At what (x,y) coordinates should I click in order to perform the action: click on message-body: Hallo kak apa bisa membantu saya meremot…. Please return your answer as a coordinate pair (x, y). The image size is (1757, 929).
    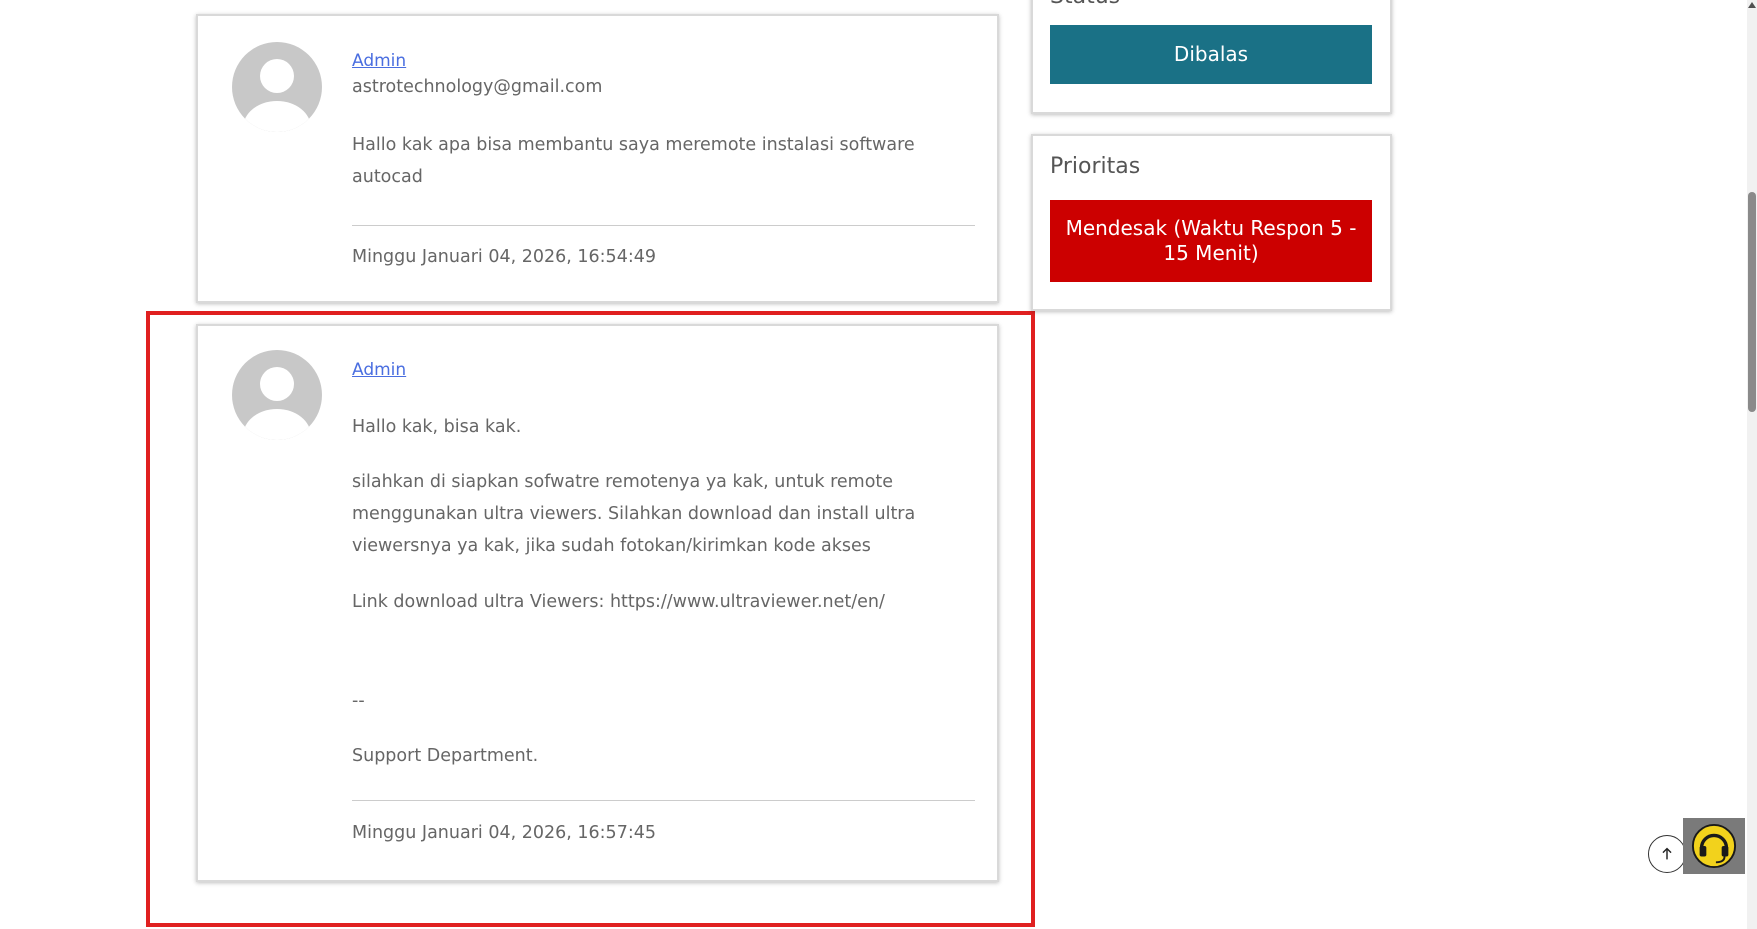
    Looking at the image, I should click on (633, 161).